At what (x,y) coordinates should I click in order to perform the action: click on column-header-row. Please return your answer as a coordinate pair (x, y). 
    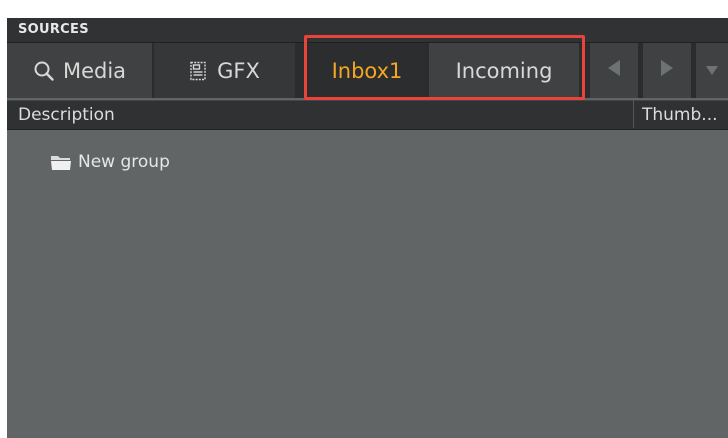
    Looking at the image, I should click on (367, 115).